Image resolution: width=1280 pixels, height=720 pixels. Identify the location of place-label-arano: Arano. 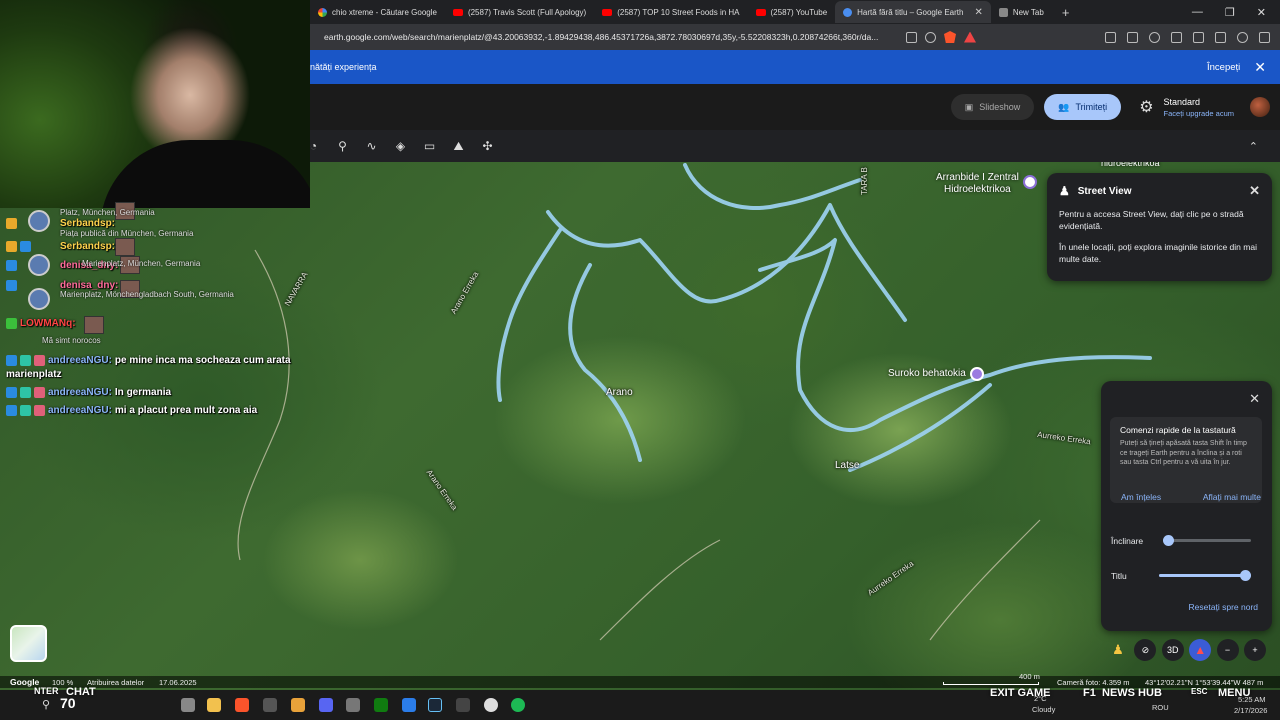
(619, 392).